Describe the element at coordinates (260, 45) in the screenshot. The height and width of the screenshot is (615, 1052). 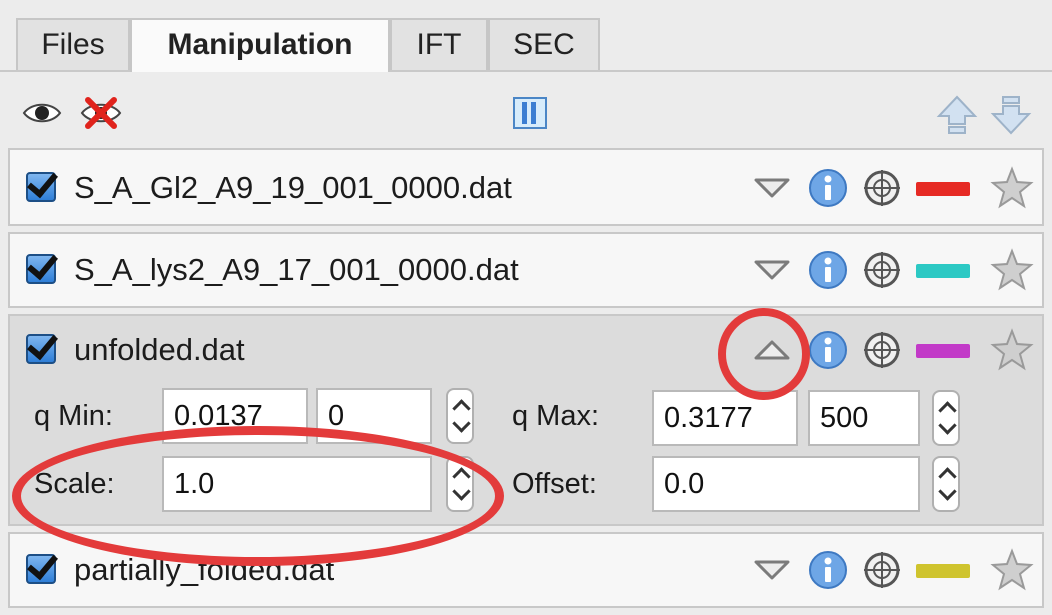
I see `tab-manipulation: Manipulation` at that location.